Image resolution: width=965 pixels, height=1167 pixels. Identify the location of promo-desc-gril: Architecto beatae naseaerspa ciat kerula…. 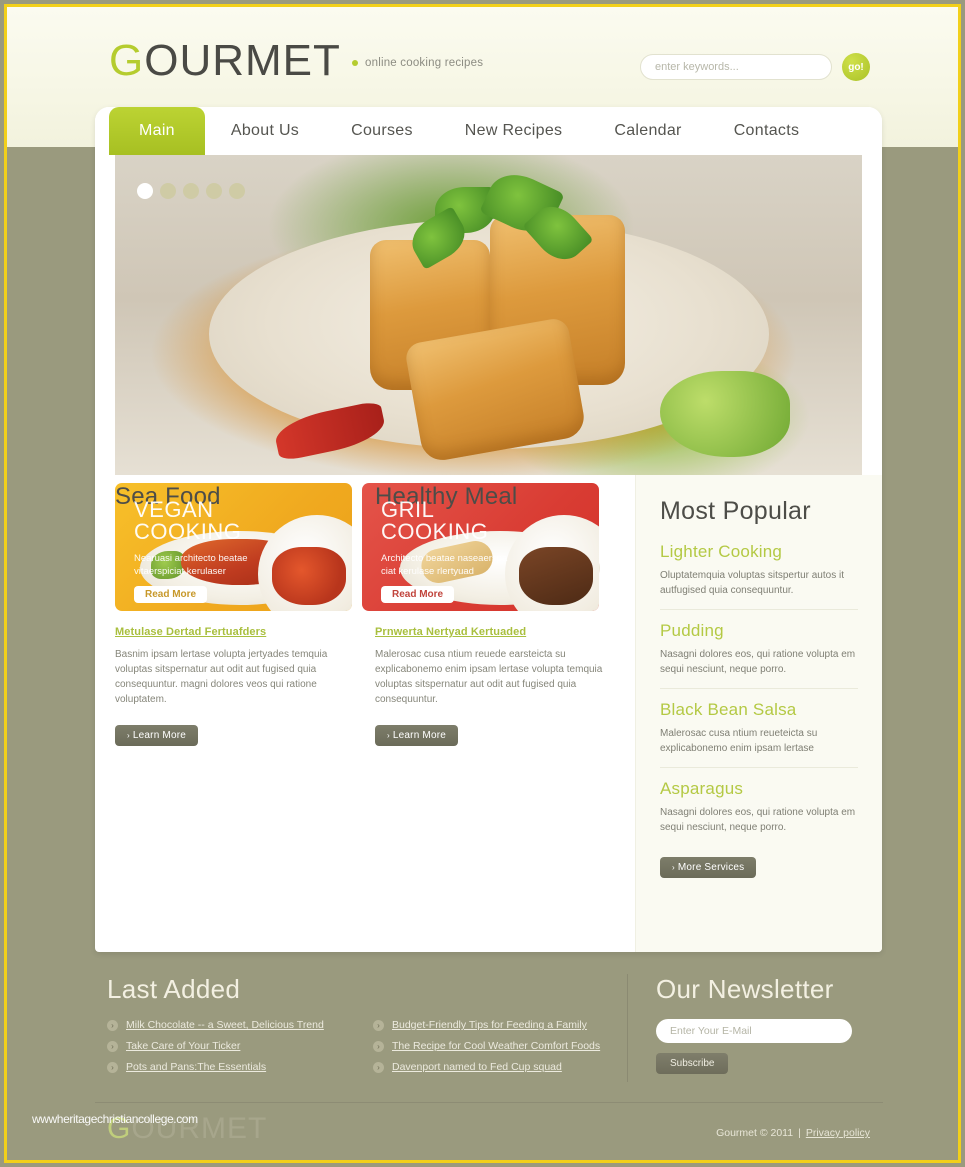
(456, 565).